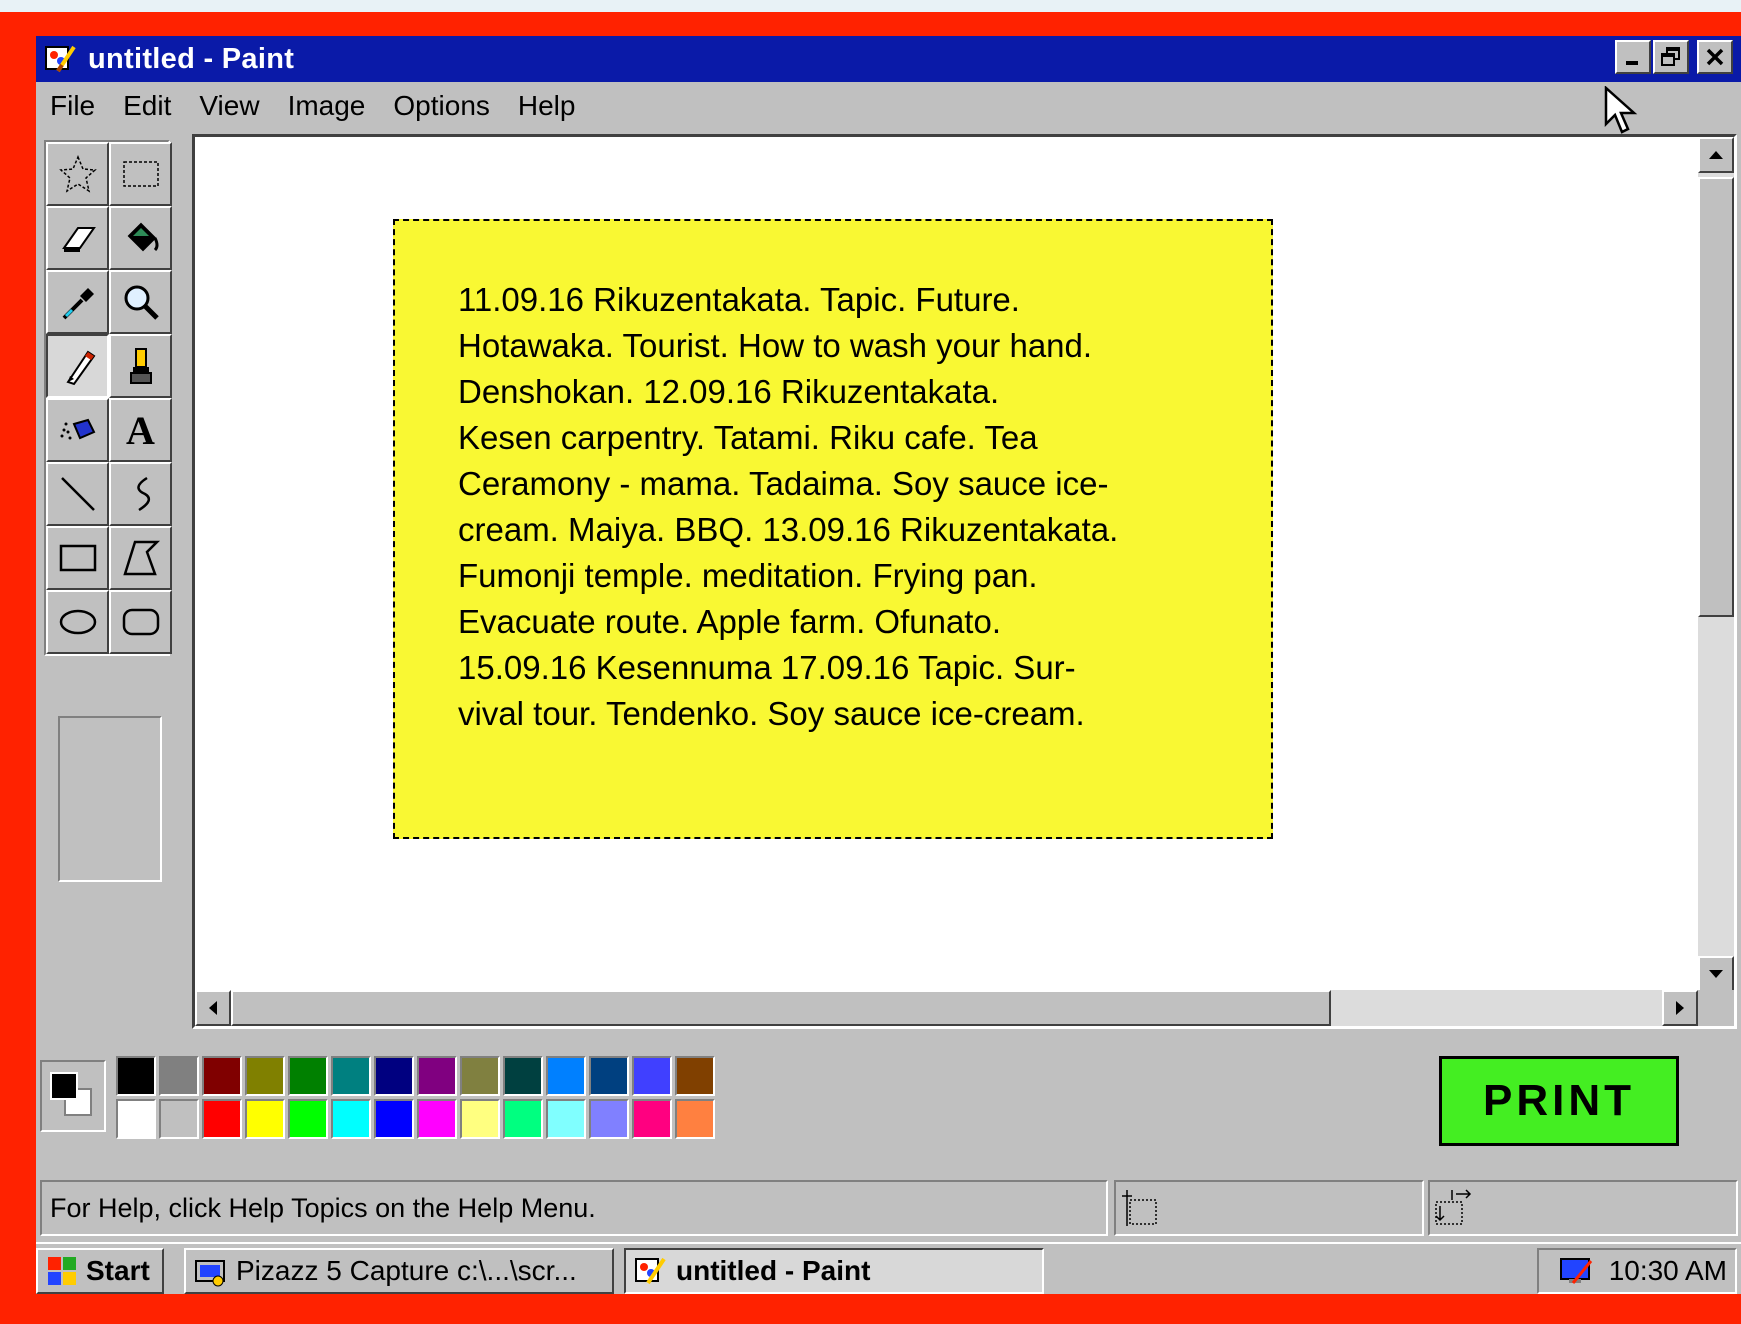 The image size is (1741, 1324). I want to click on tool-grid: A, so click(108, 398).